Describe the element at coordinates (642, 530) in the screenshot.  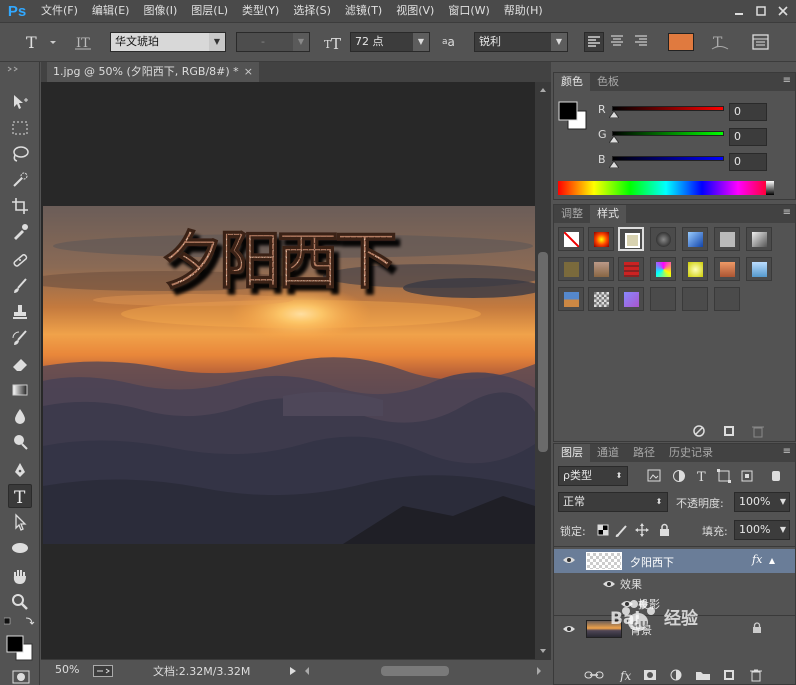
I see `lock-position-icon` at that location.